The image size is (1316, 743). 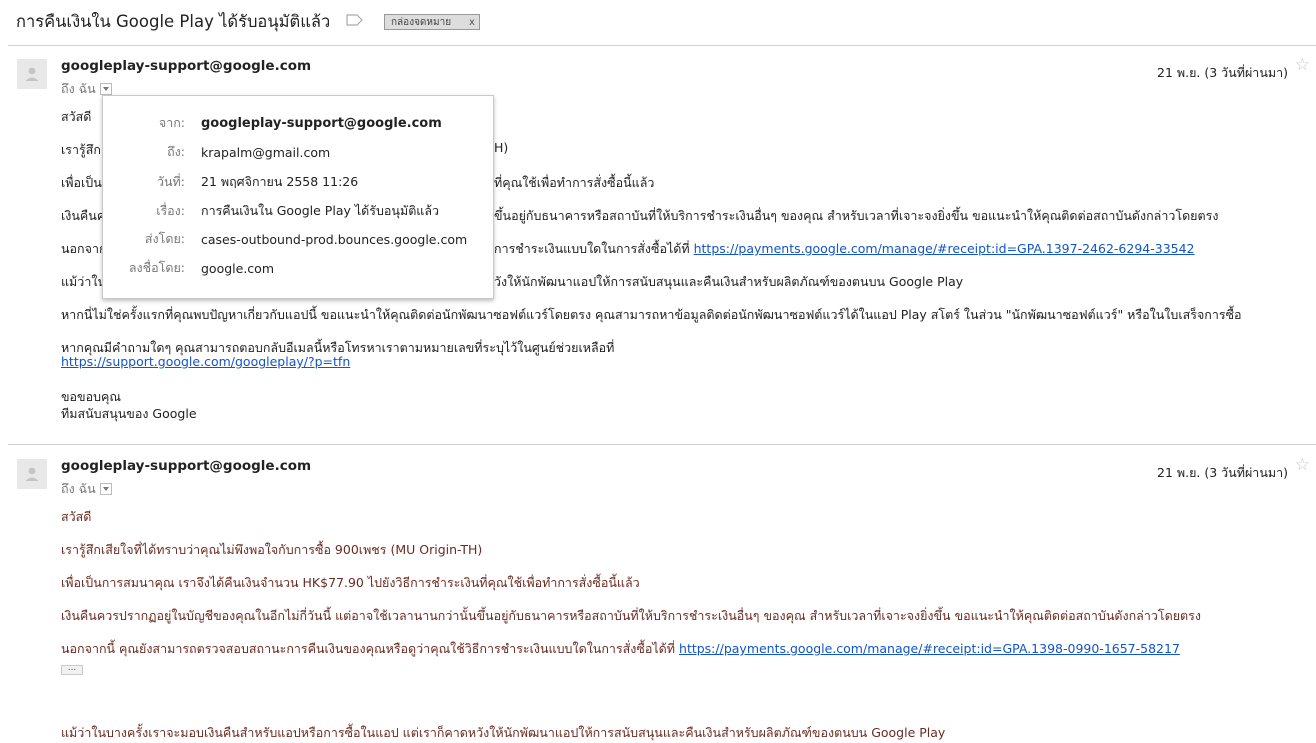 I want to click on popup-date-row: วันที่: 21 พฤศจิกายน 2558 11:26, so click(x=298, y=182).